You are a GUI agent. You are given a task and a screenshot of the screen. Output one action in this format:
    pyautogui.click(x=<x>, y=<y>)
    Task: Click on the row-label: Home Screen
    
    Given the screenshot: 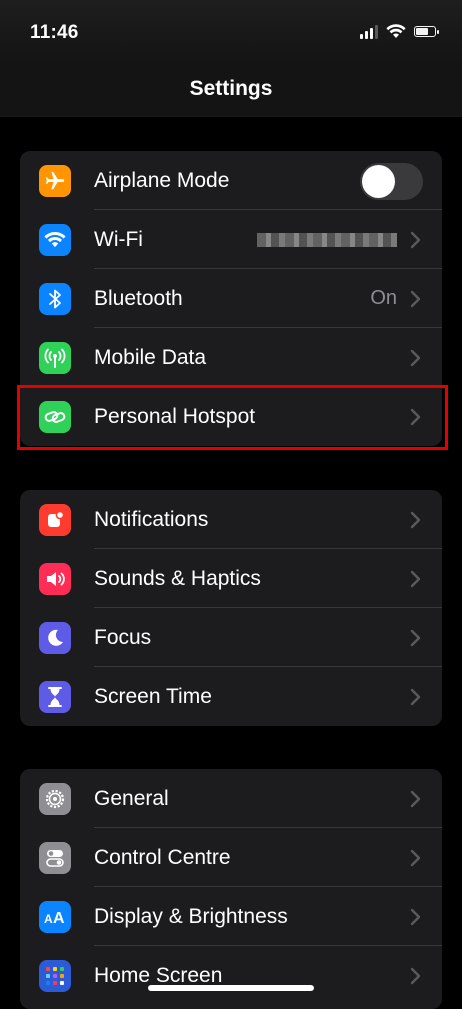 What is the action you would take?
    pyautogui.click(x=158, y=975)
    